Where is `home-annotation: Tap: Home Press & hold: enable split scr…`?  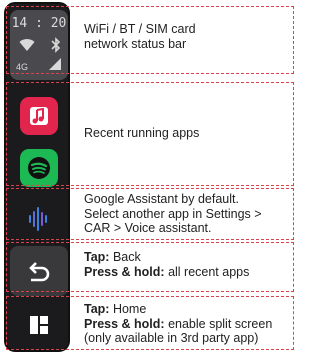
home-annotation: Tap: Home Press & hold: enable split scr… is located at coordinates (178, 324).